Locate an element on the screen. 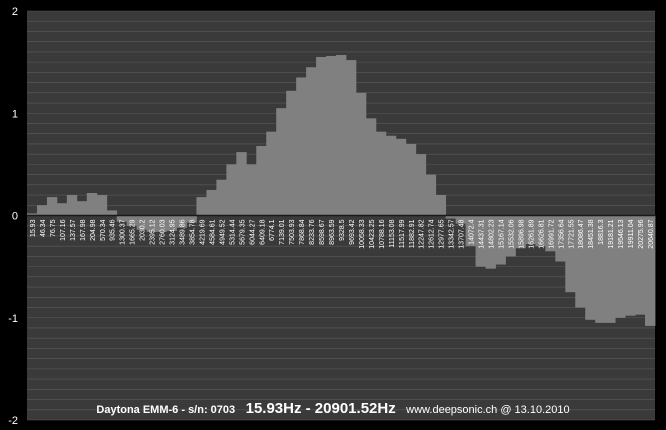 Image resolution: width=666 pixels, height=430 pixels. x-tick-label: 6774.1 is located at coordinates (272, 230).